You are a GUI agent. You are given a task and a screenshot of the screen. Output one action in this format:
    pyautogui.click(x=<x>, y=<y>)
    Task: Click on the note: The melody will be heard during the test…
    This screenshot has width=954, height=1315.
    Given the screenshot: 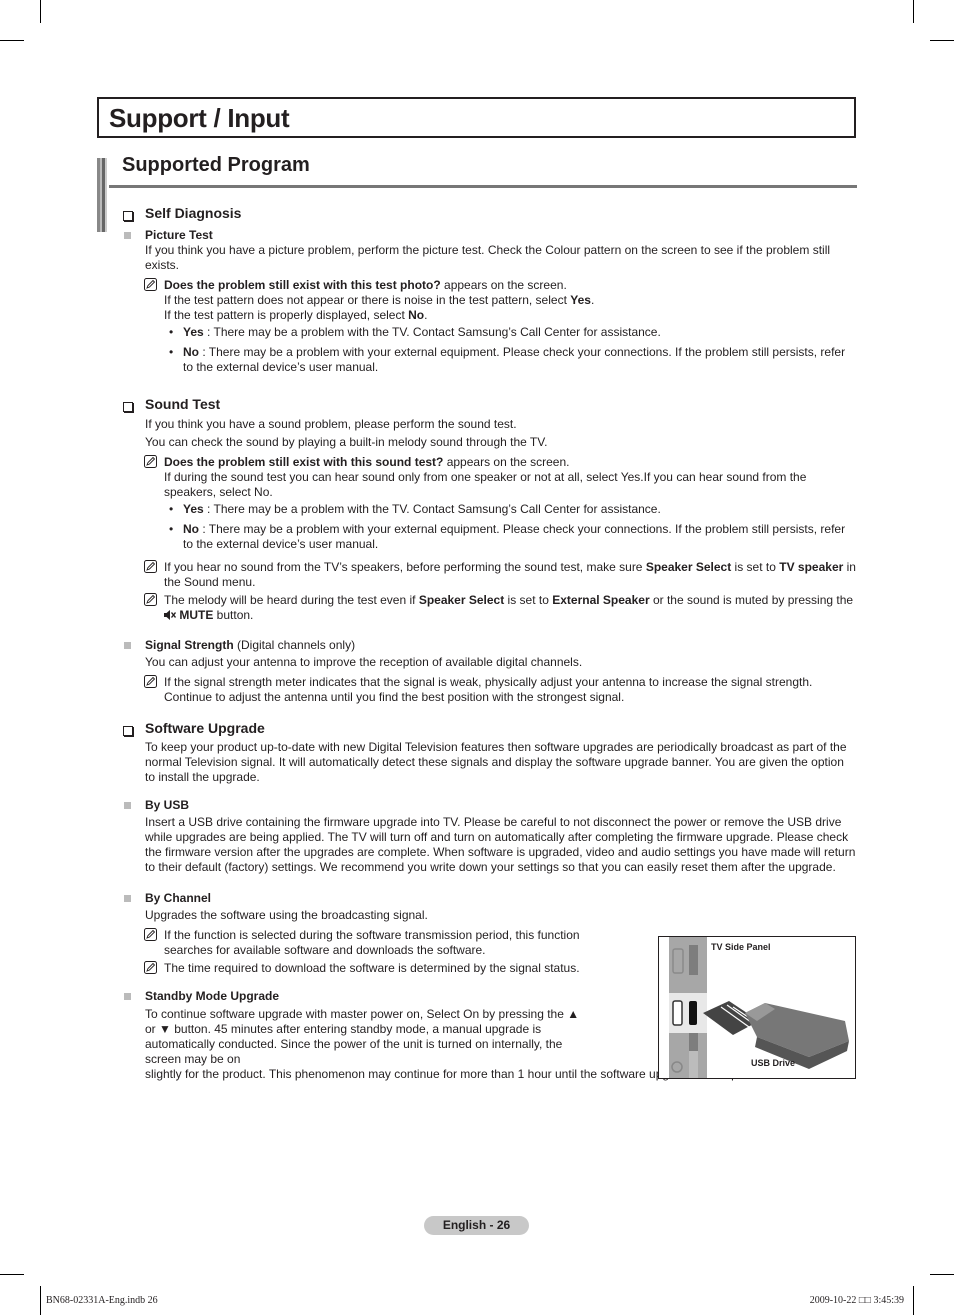 What is the action you would take?
    pyautogui.click(x=490, y=608)
    